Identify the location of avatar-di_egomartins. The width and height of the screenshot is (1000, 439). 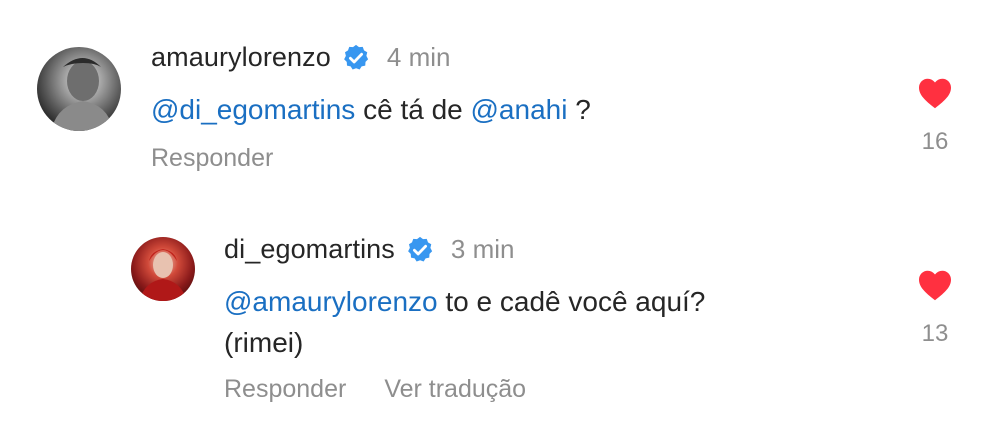
(163, 269).